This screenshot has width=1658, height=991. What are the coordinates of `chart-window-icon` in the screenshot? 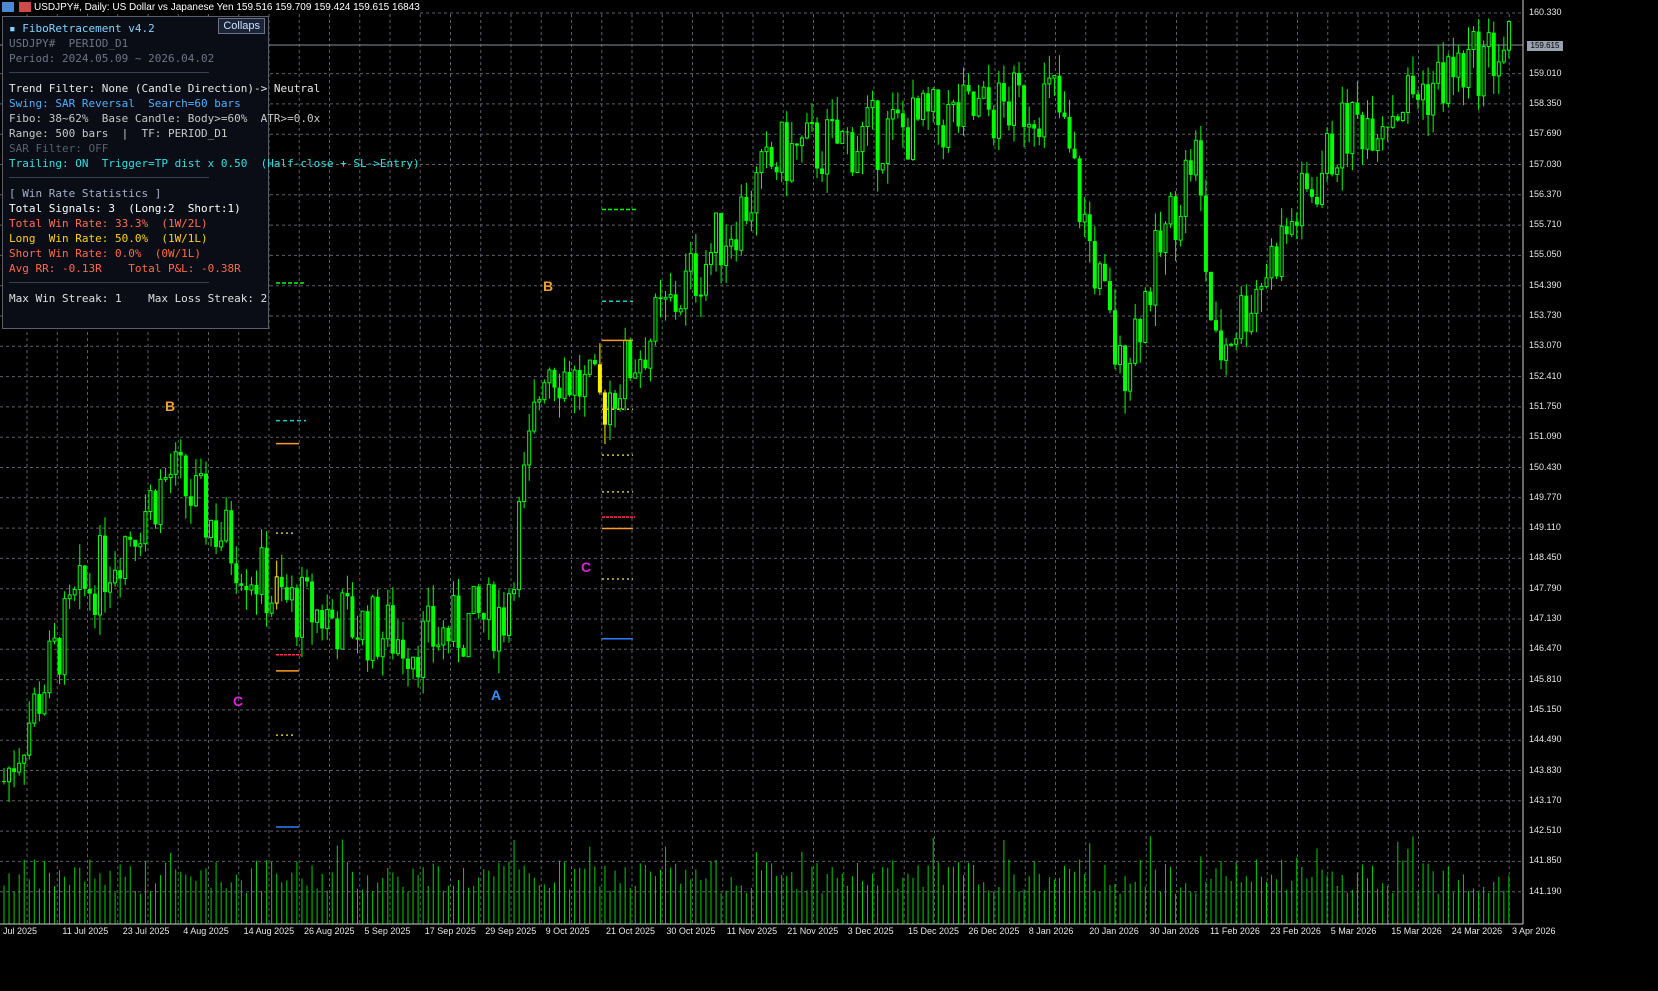 It's located at (8, 7).